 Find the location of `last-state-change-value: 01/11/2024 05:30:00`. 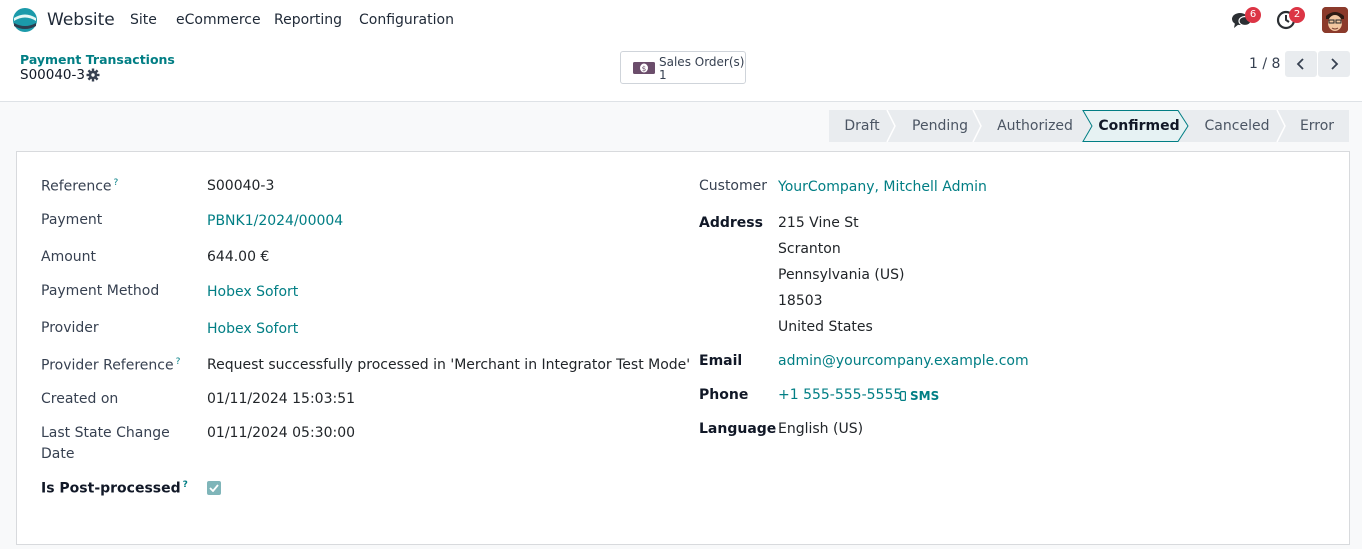

last-state-change-value: 01/11/2024 05:30:00 is located at coordinates (281, 433).